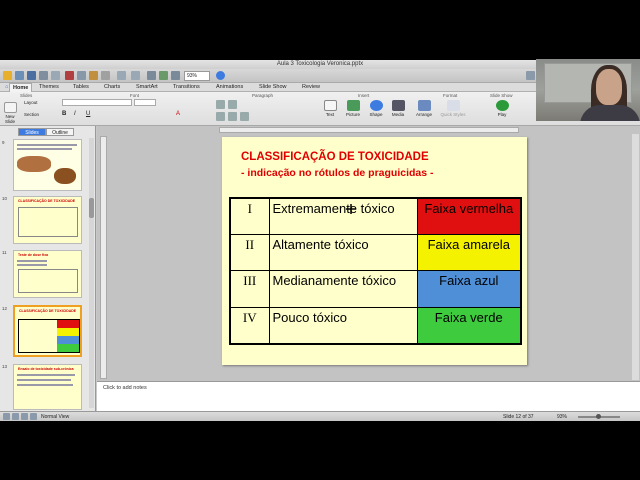  I want to click on italic-button: I, so click(75, 114).